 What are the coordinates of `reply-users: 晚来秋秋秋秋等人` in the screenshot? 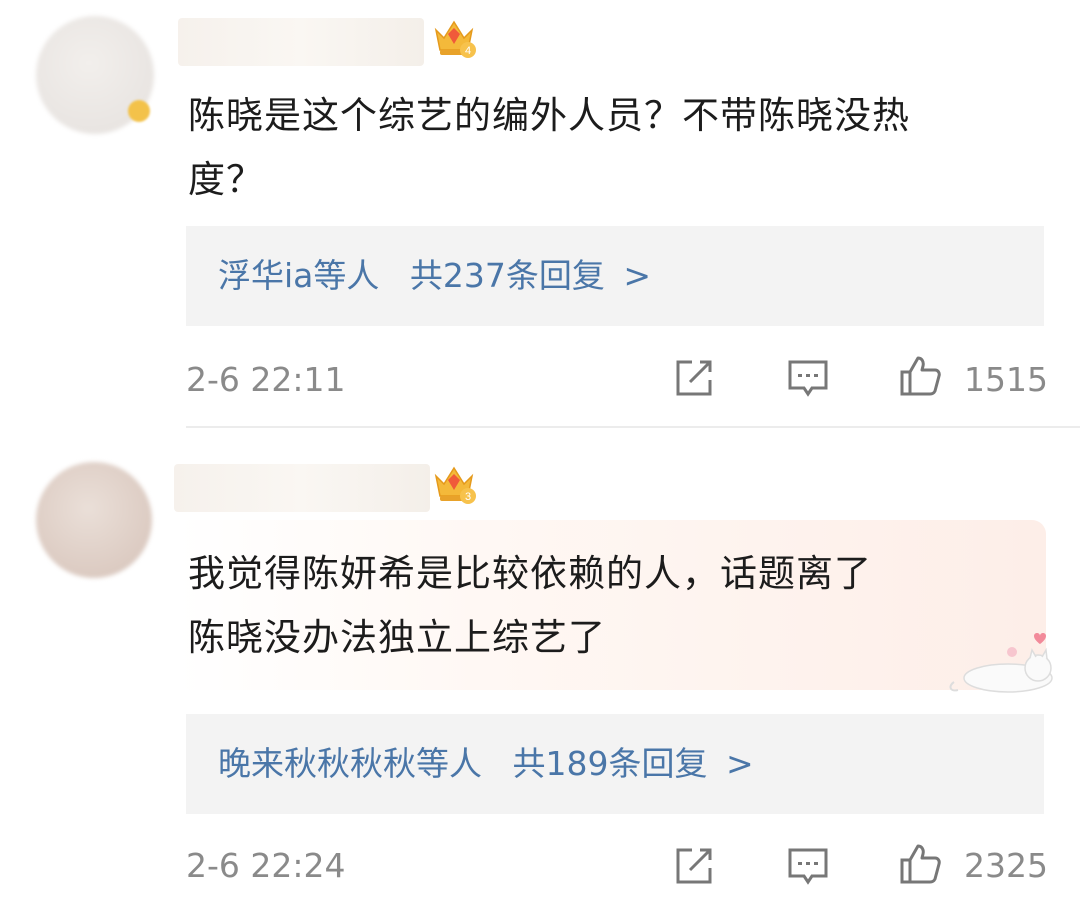 It's located at (350, 763).